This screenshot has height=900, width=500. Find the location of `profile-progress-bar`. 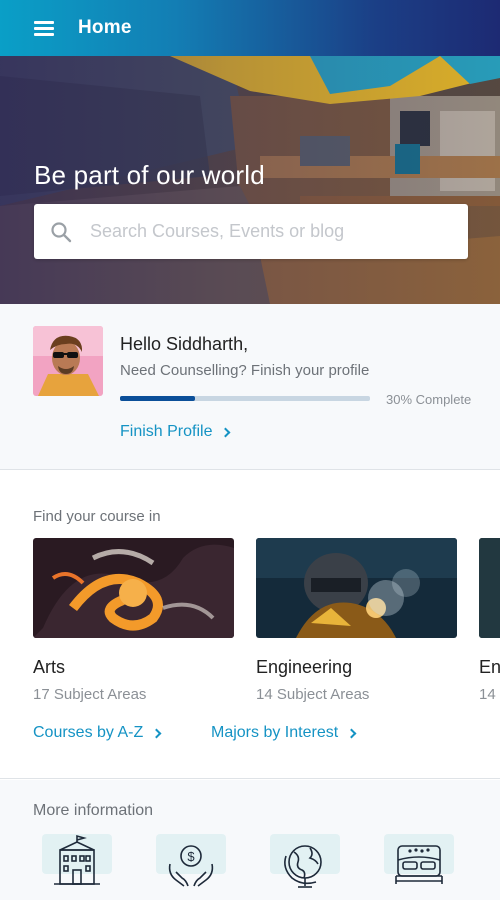

profile-progress-bar is located at coordinates (245, 398).